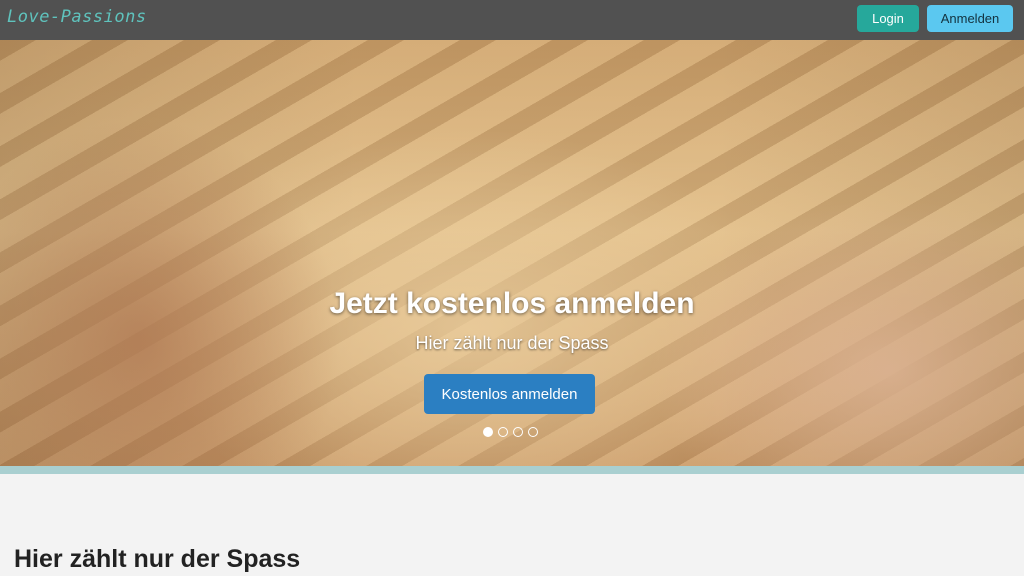 This screenshot has width=1024, height=576. I want to click on hero-subtitle: Hier zählt nur der Spass, so click(512, 343).